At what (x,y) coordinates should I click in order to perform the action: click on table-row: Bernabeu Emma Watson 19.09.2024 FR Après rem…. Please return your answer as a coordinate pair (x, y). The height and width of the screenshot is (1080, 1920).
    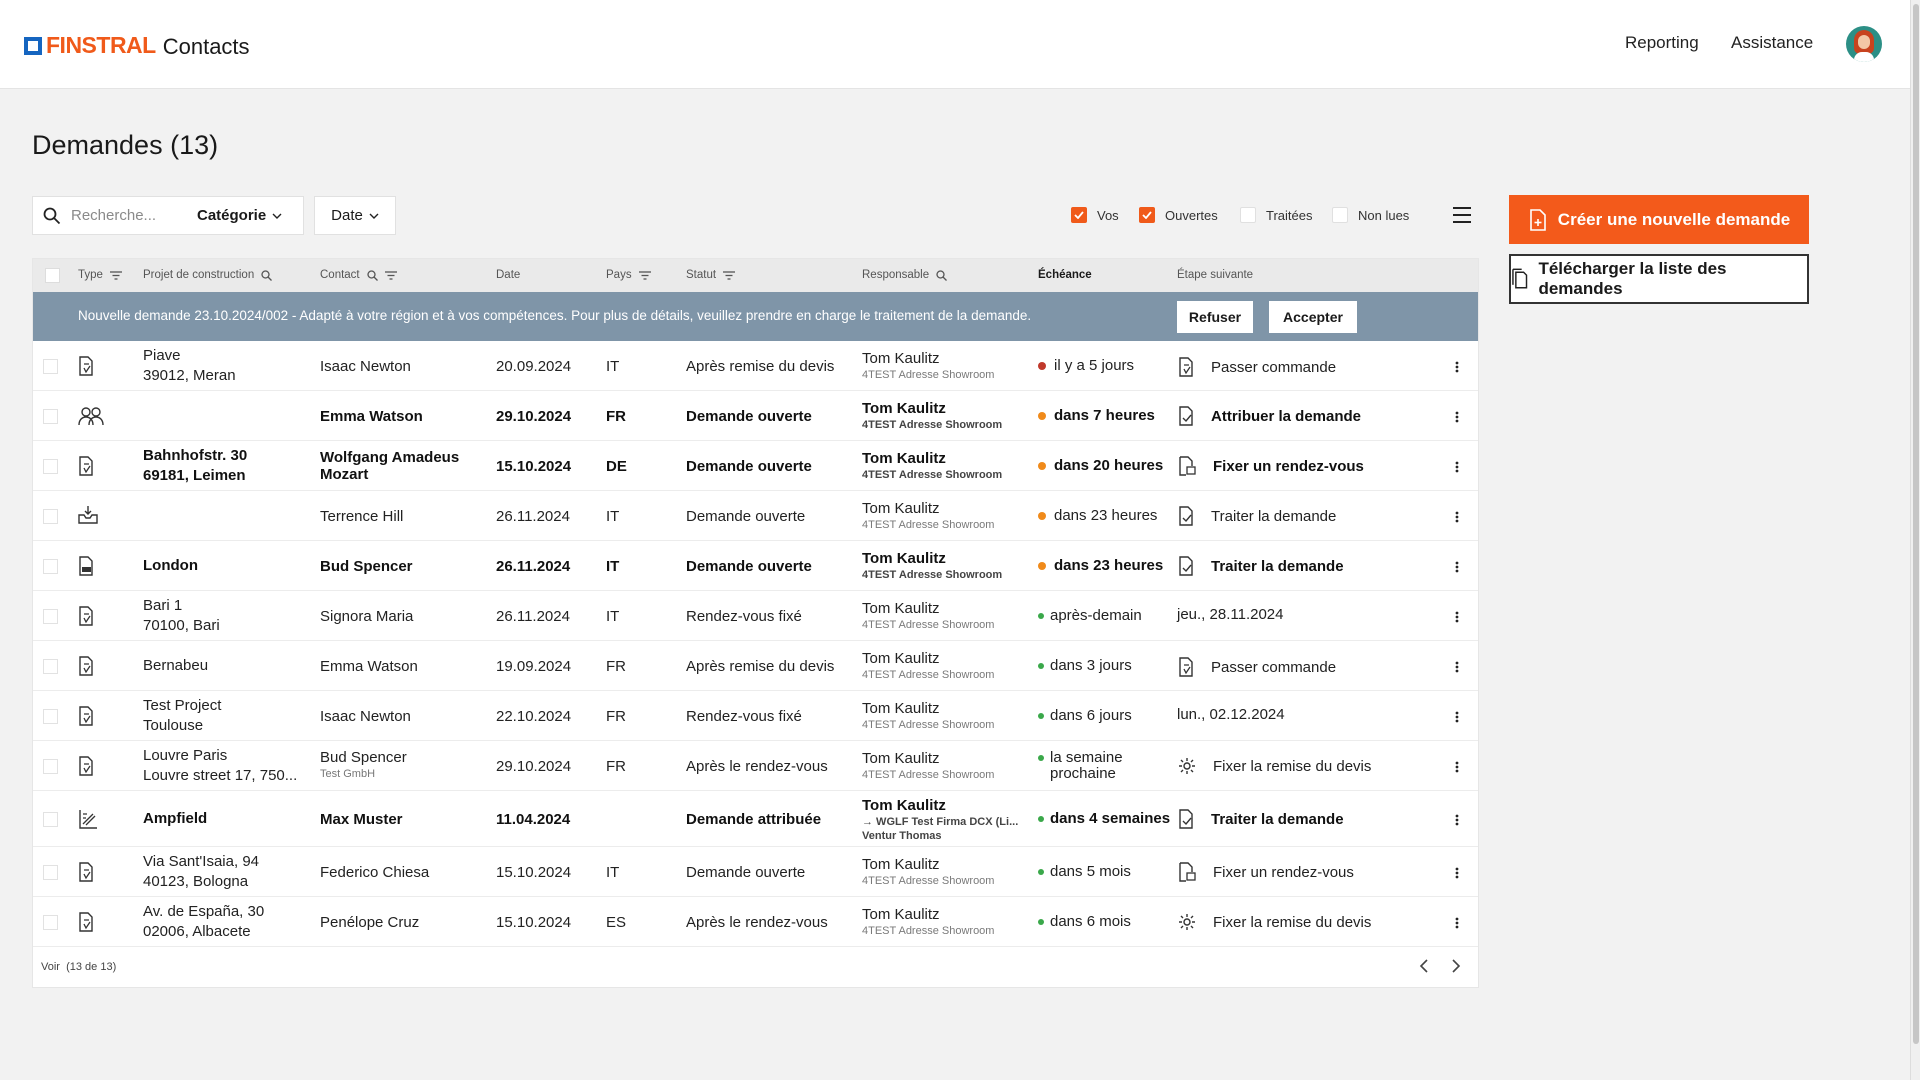
    Looking at the image, I should click on (755, 666).